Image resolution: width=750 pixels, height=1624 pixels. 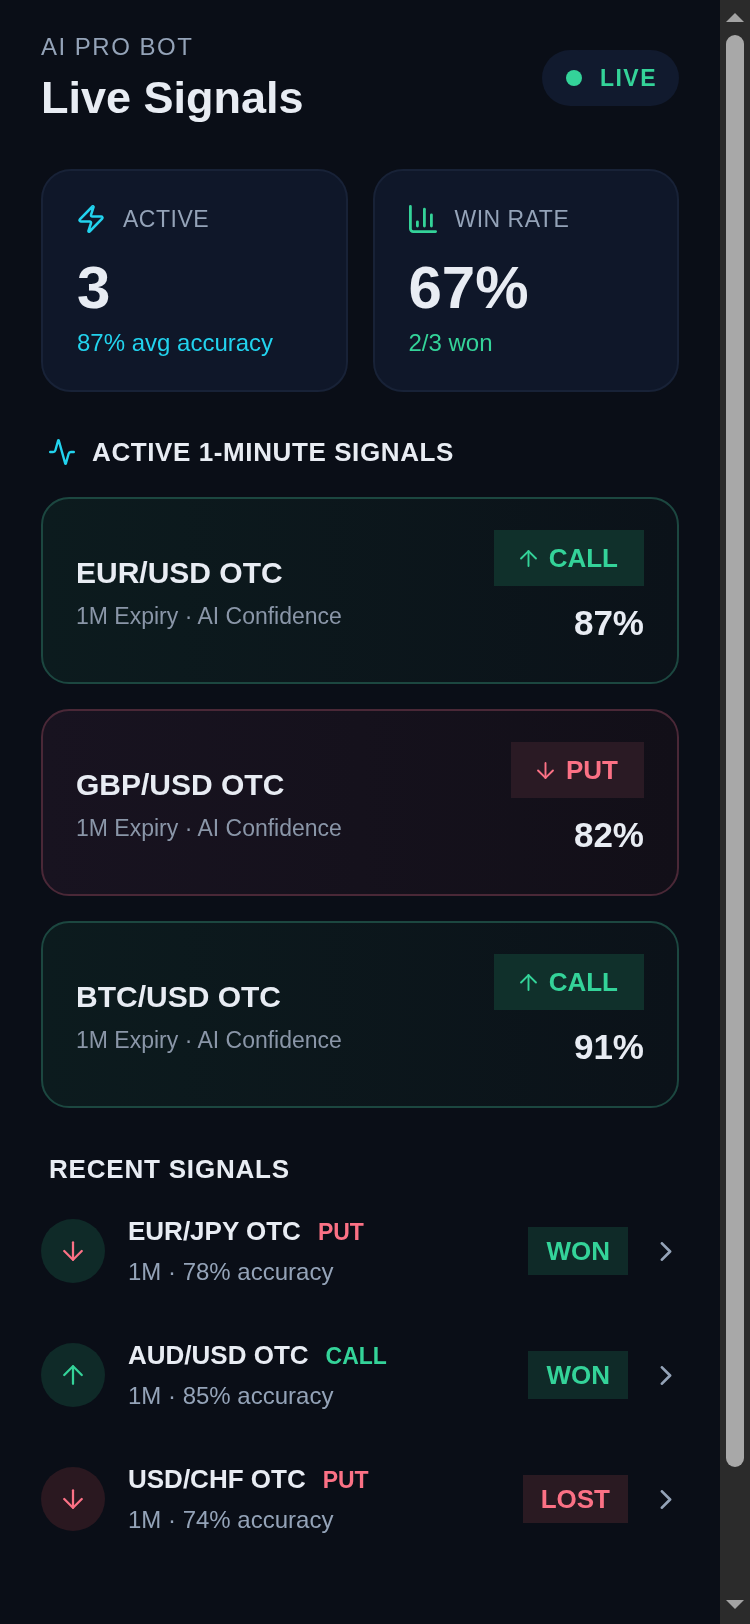 I want to click on stat-detail: 87% avg accuracy, so click(x=175, y=343).